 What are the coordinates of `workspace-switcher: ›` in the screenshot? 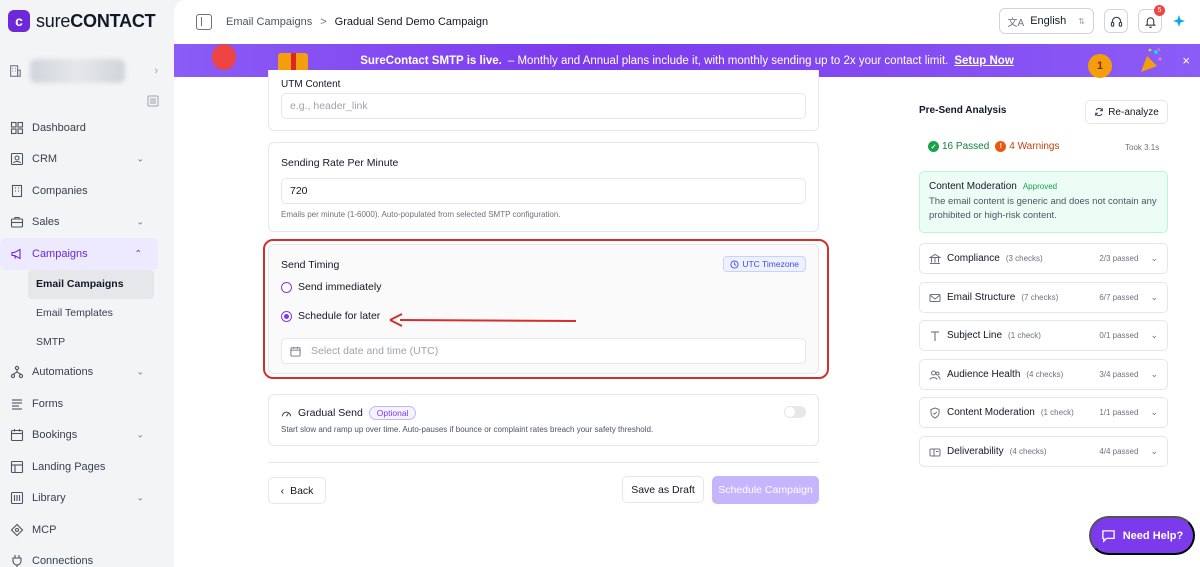 It's located at (83, 71).